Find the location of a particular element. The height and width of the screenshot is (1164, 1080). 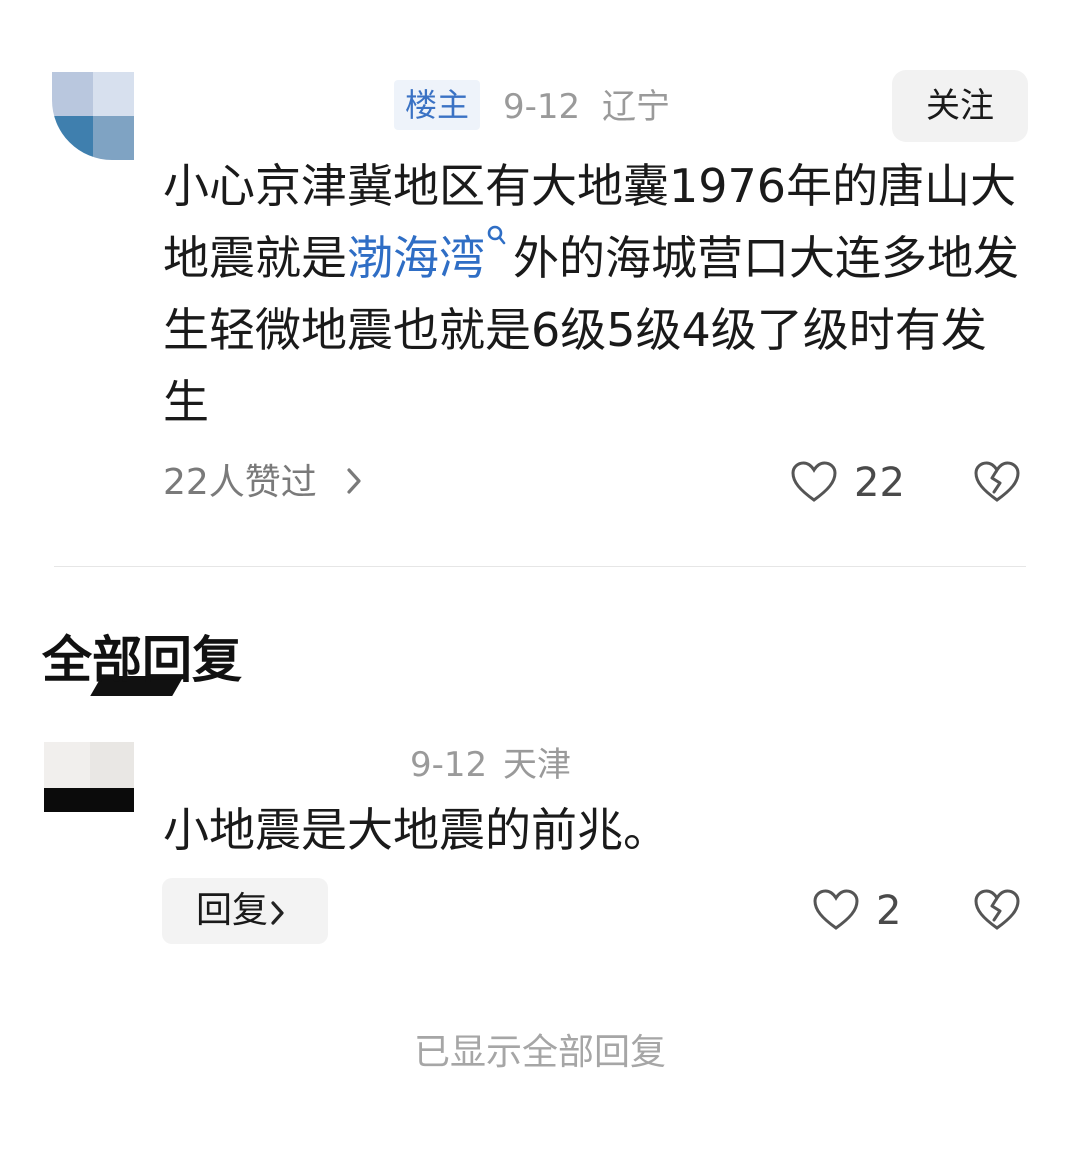

section-title: 全部回复 is located at coordinates (142, 660).